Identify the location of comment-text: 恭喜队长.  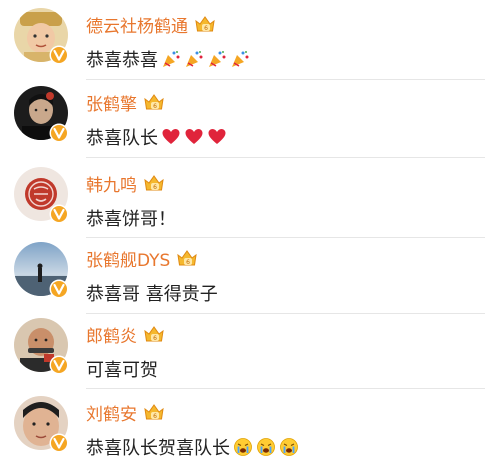
(122, 138).